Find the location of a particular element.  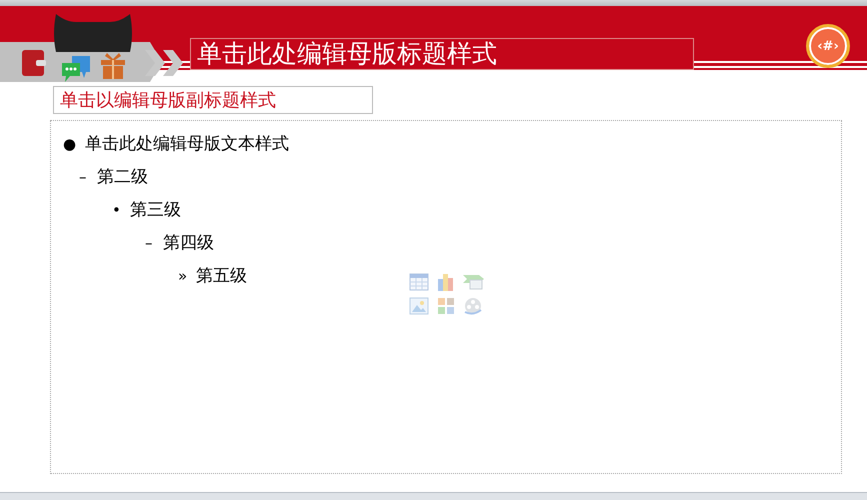

subtitle-placeholder: 单击以编辑母版副标题样式 is located at coordinates (213, 100).